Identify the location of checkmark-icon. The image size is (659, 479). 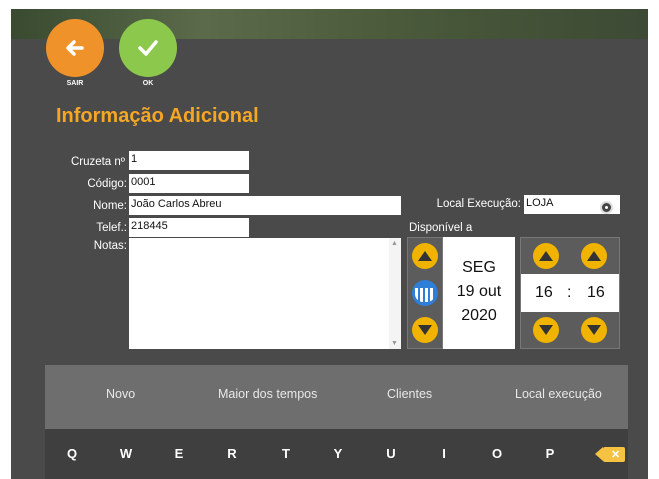
(148, 48).